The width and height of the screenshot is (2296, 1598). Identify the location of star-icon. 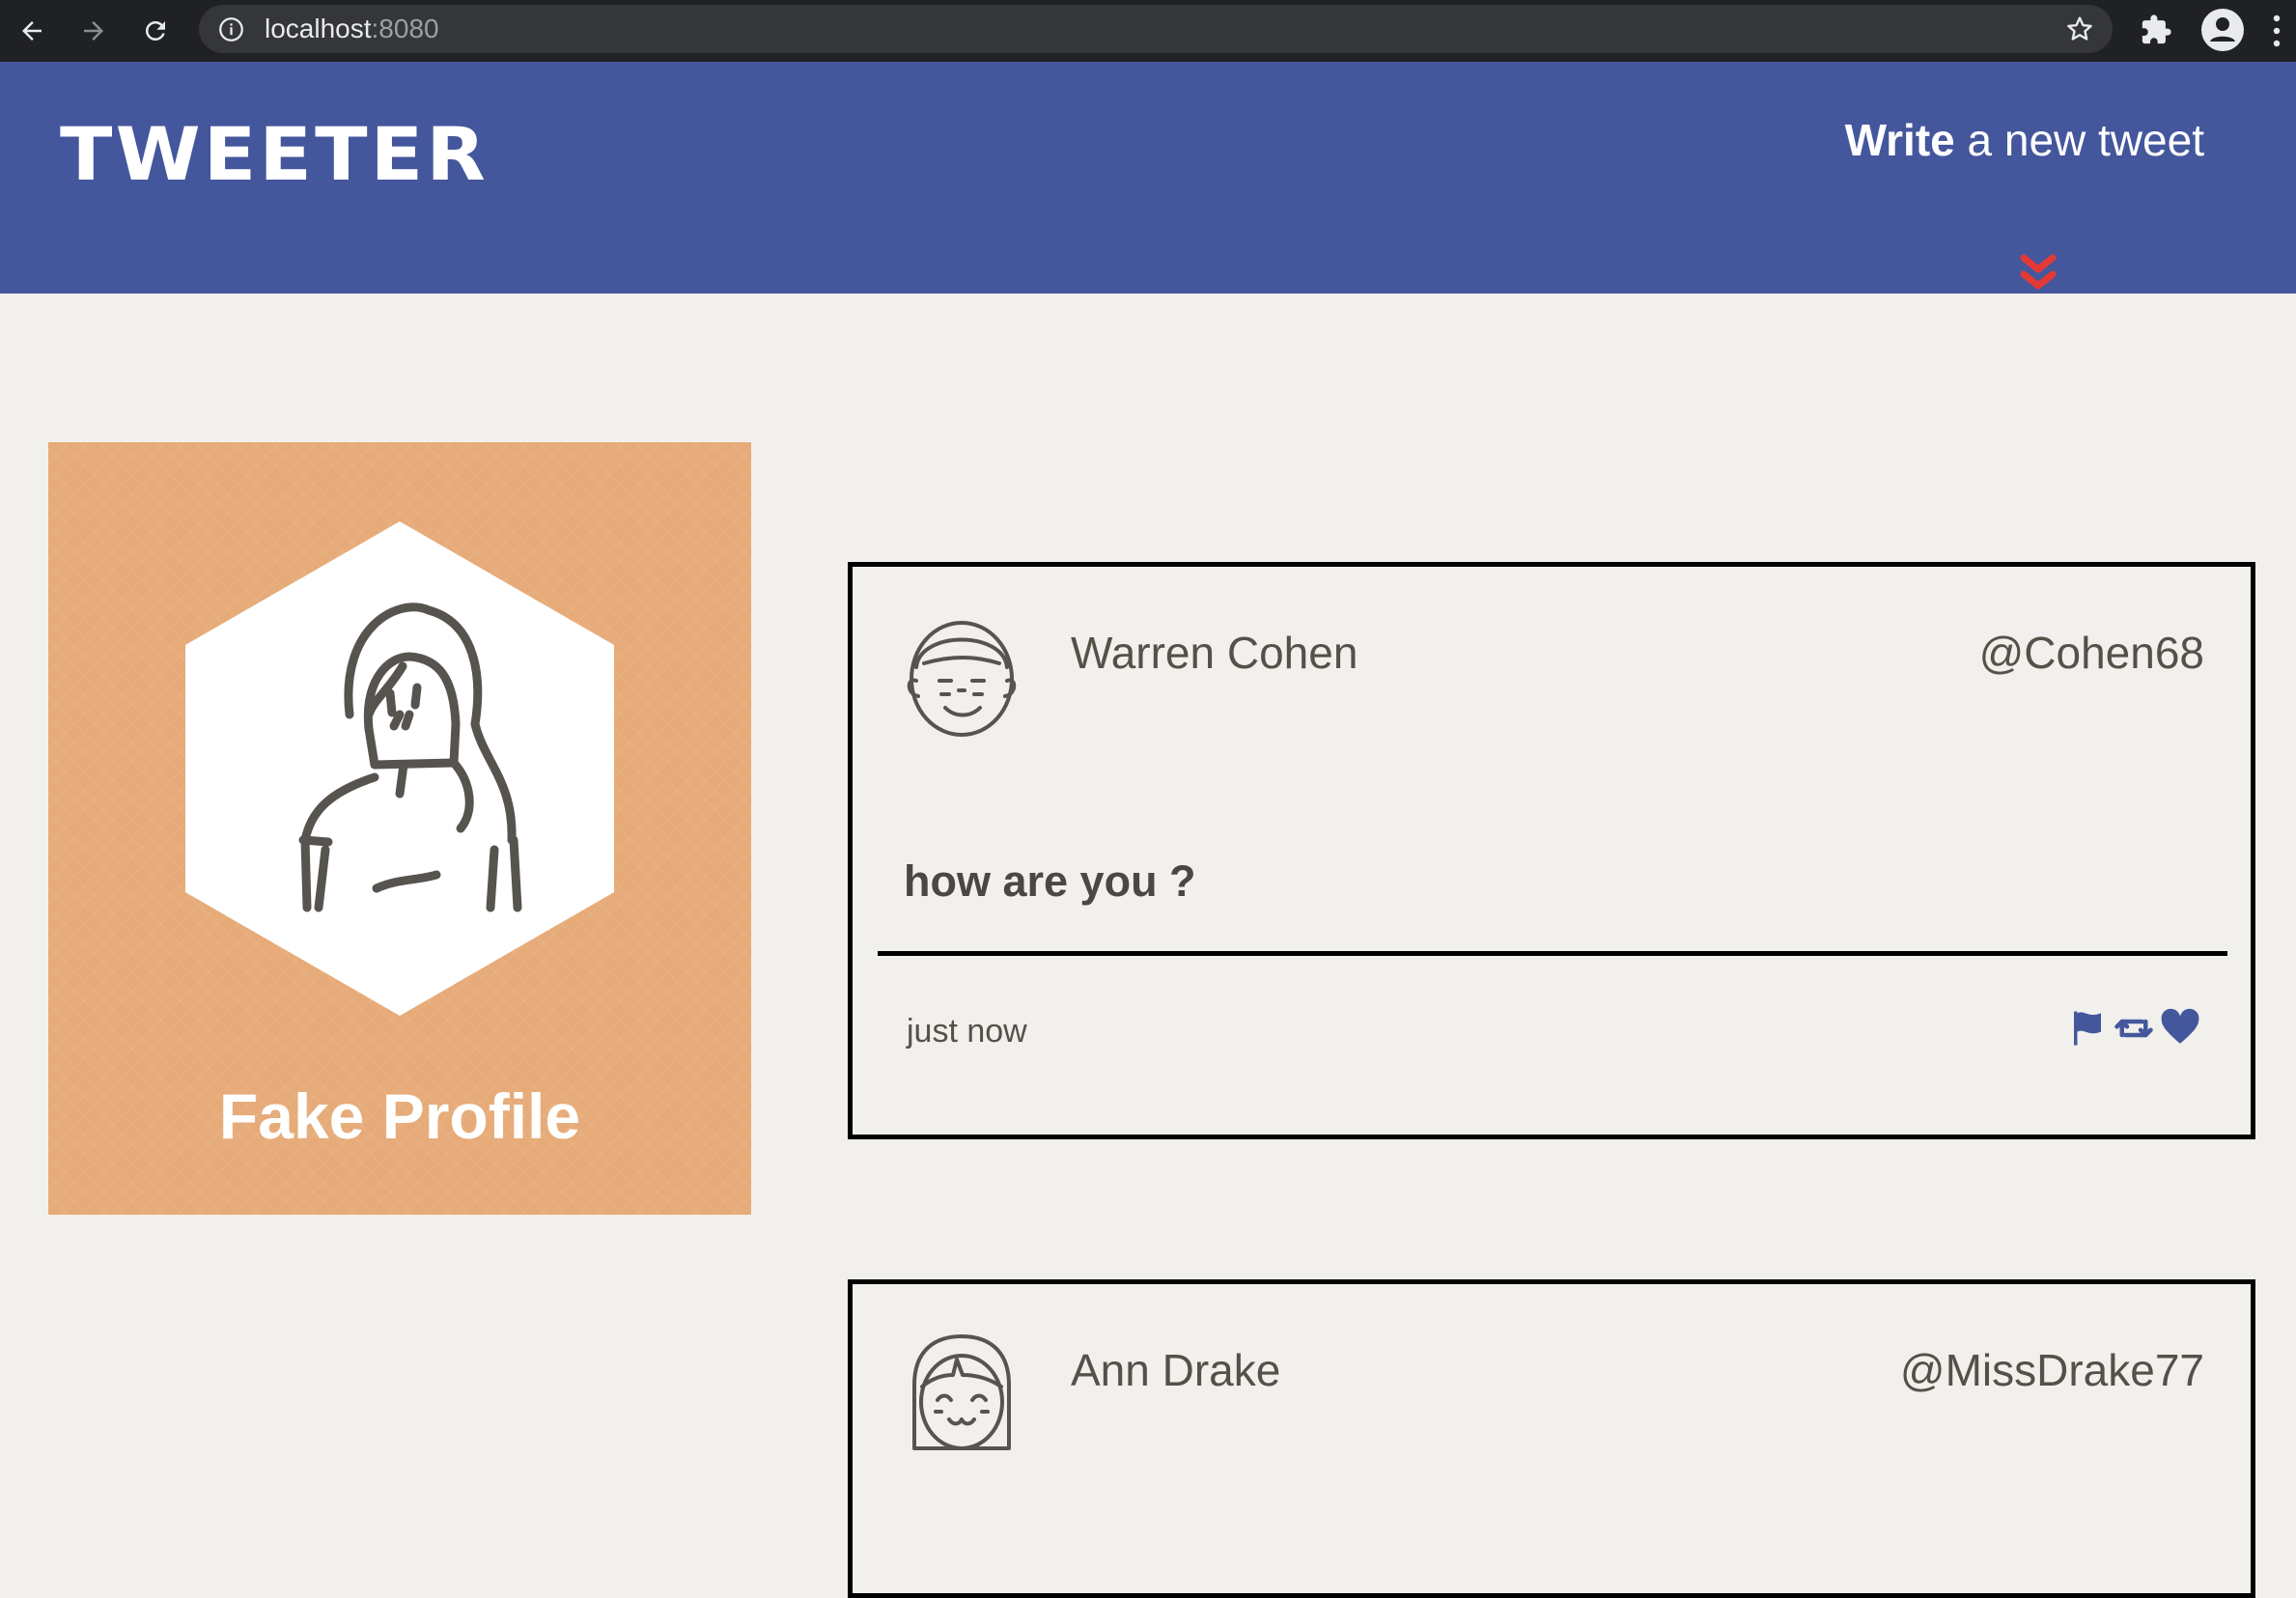
(2080, 29).